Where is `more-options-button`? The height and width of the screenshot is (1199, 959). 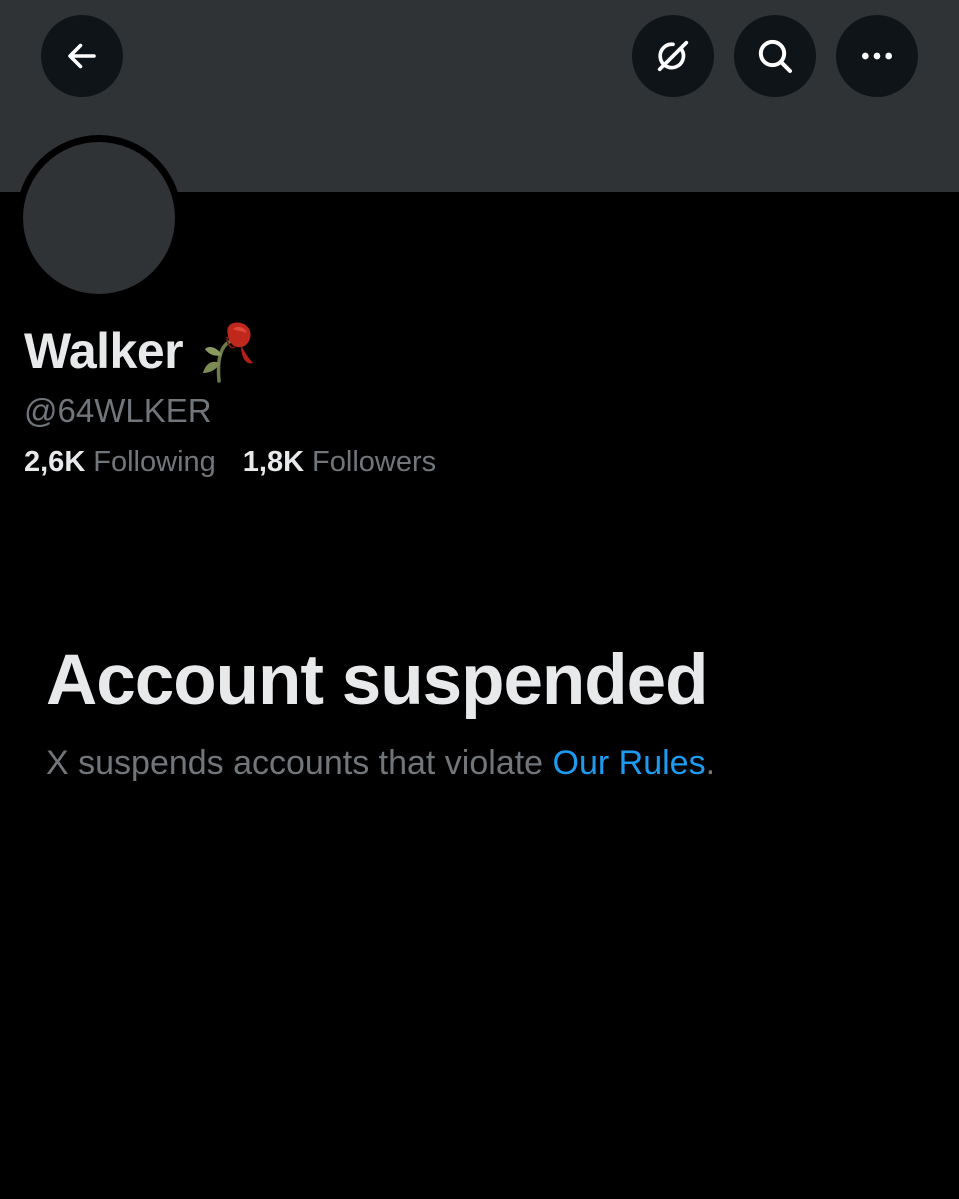 more-options-button is located at coordinates (877, 56).